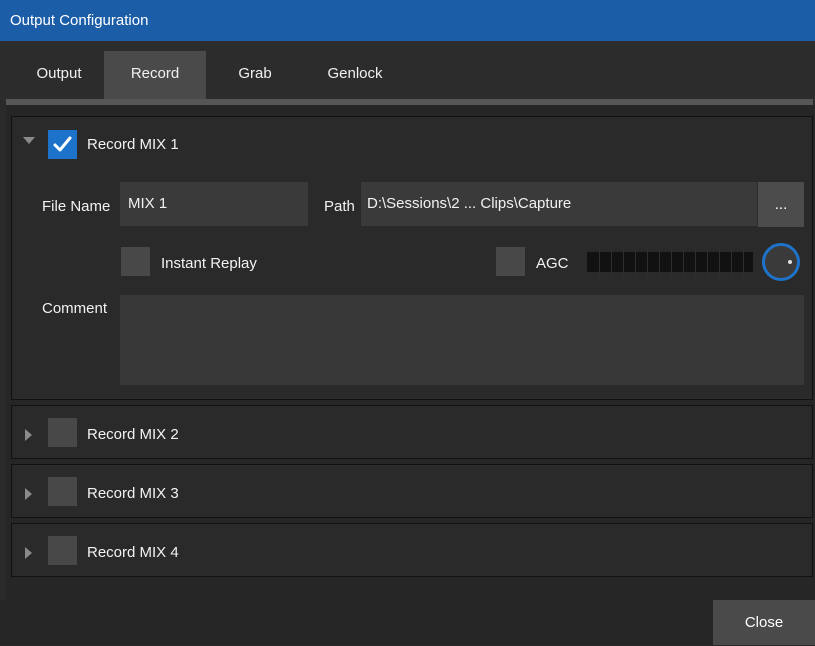 Image resolution: width=815 pixels, height=646 pixels. I want to click on tab-genlock: Genlock, so click(355, 75).